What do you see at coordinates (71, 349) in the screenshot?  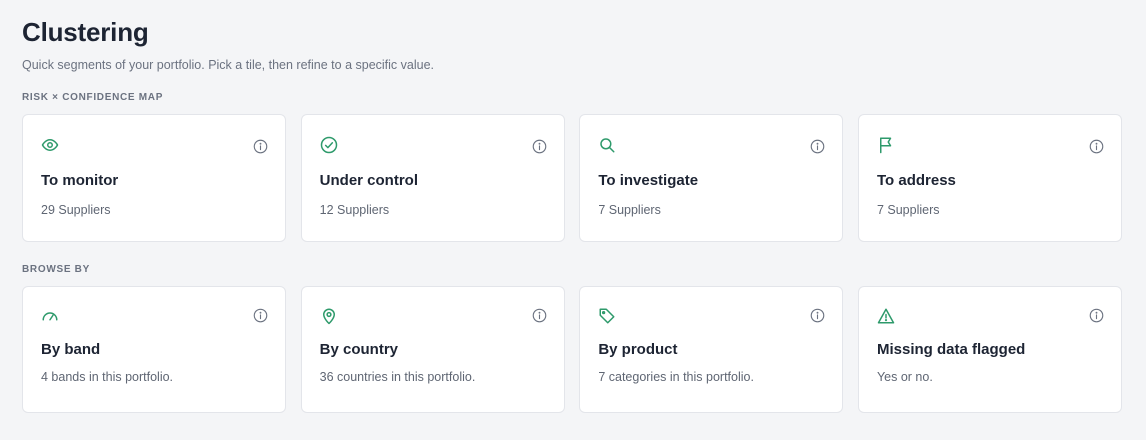 I see `tile-title: By band` at bounding box center [71, 349].